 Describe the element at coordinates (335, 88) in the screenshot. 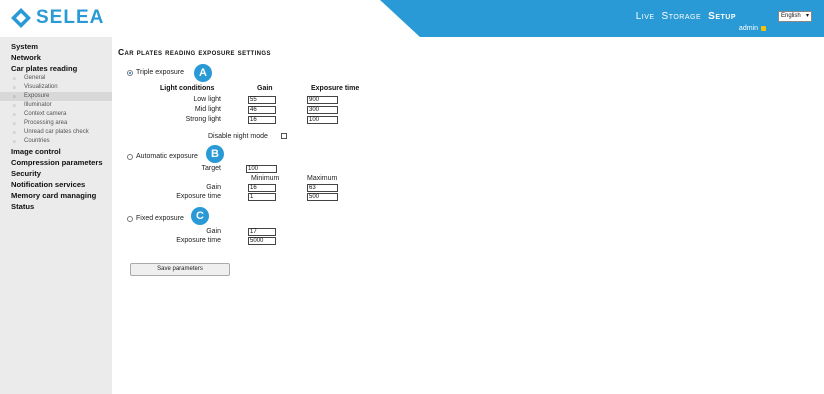

I see `col-exposure-time: Exposure time` at that location.